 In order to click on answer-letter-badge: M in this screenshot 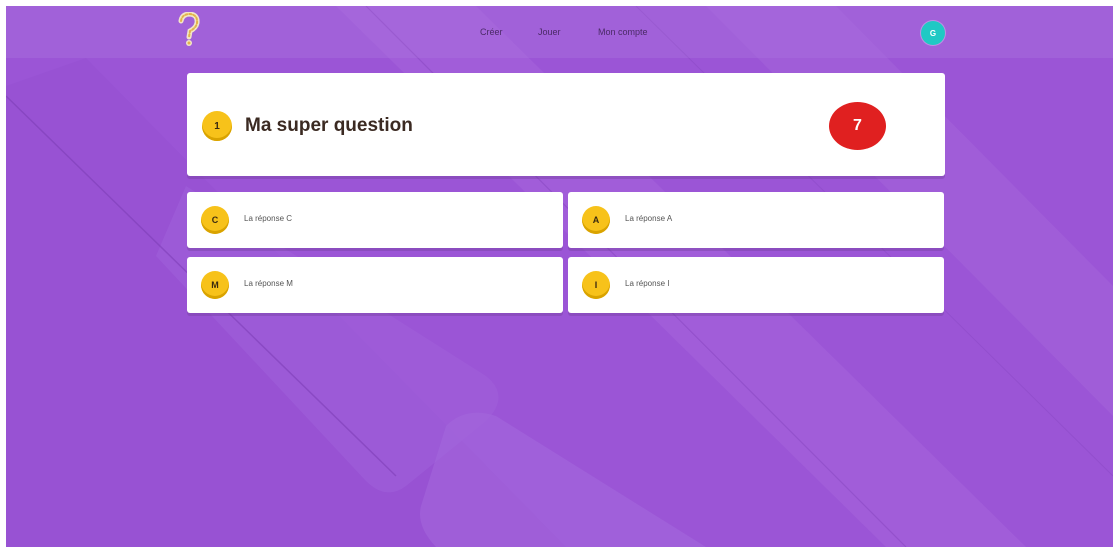, I will do `click(215, 285)`.